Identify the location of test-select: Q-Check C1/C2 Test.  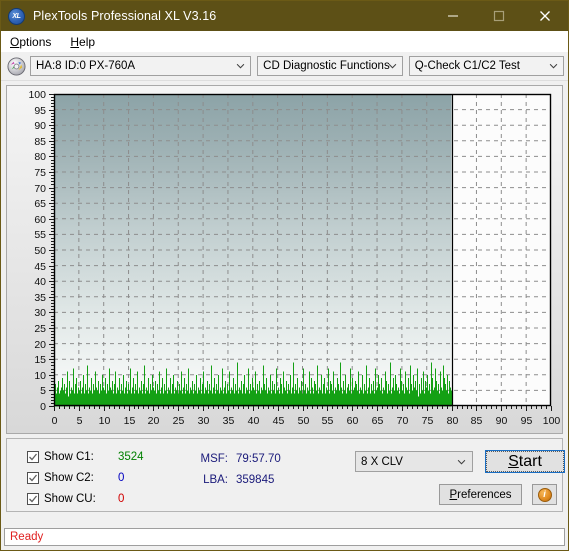
(486, 66).